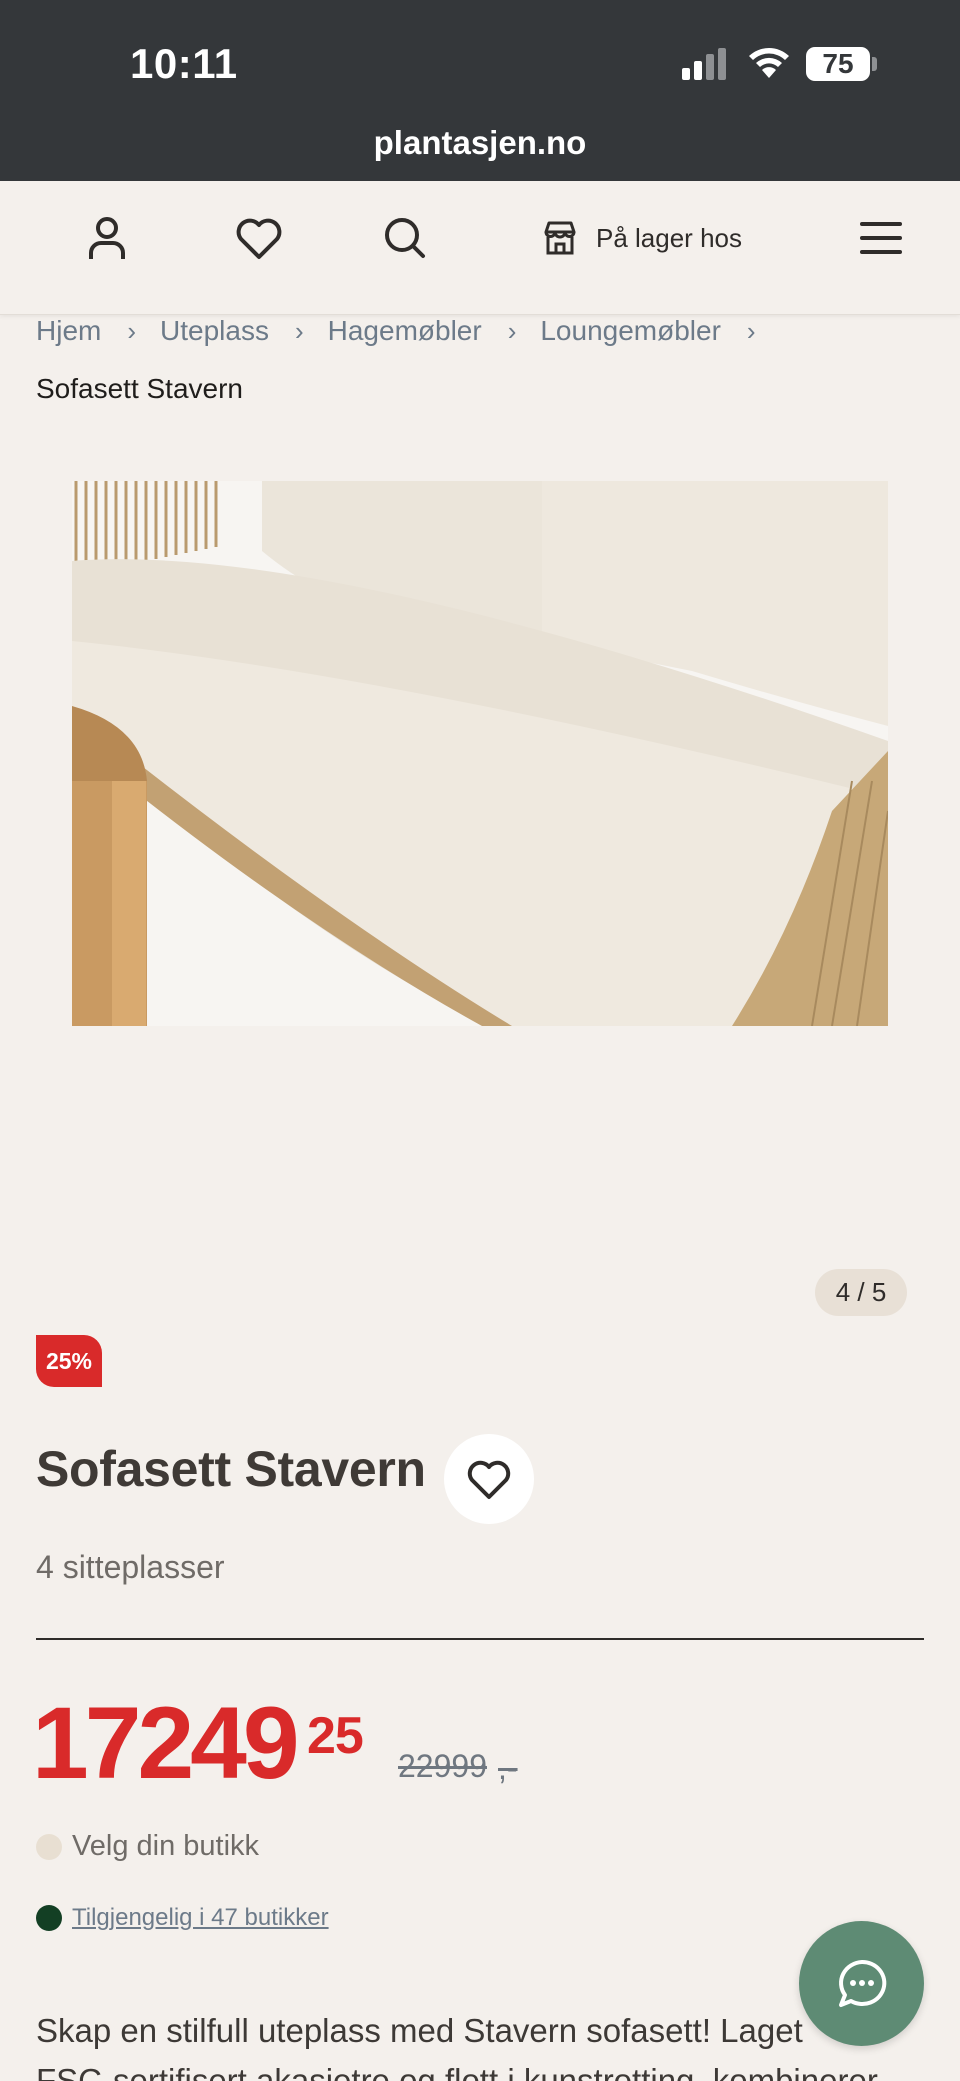 This screenshot has height=2081, width=960. Describe the element at coordinates (442, 1766) in the screenshot. I see `original-price: 22999` at that location.